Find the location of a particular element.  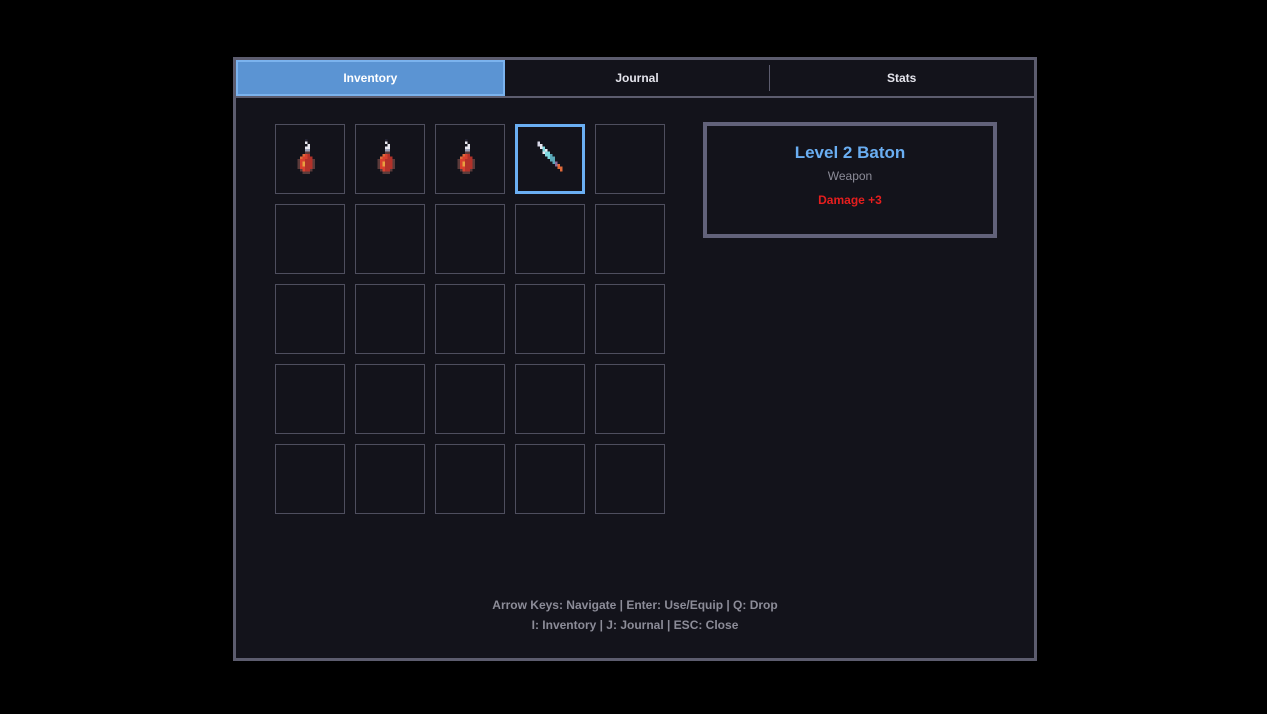

tab-bar: Inventory Journal Stats is located at coordinates (635, 79).